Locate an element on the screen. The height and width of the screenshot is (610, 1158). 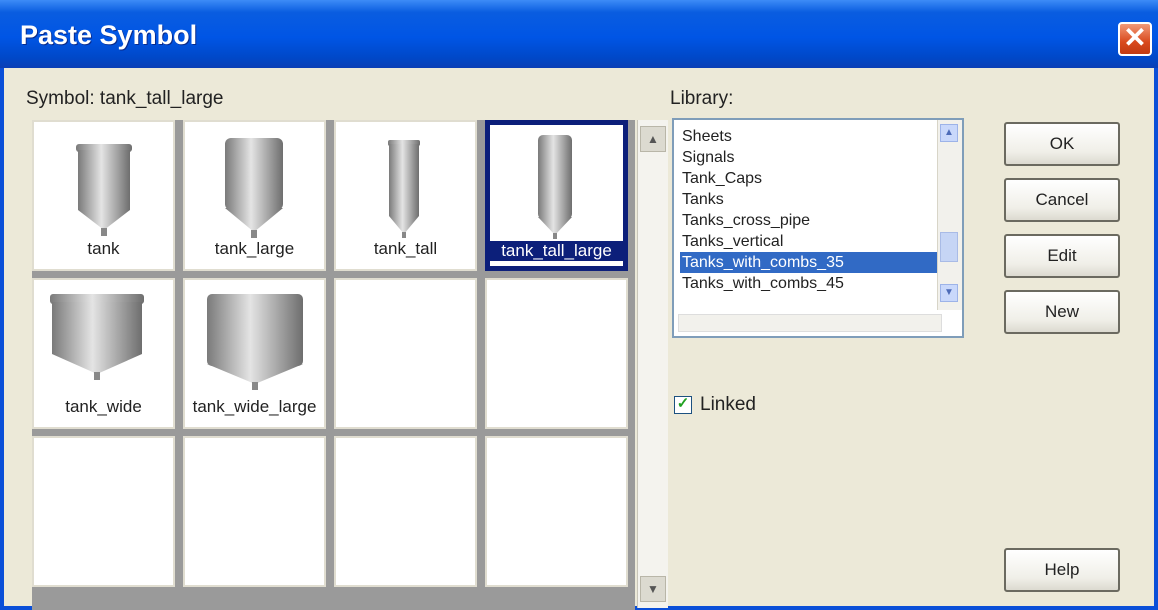
title-bar: Paste Symbol ✕ is located at coordinates (579, 34).